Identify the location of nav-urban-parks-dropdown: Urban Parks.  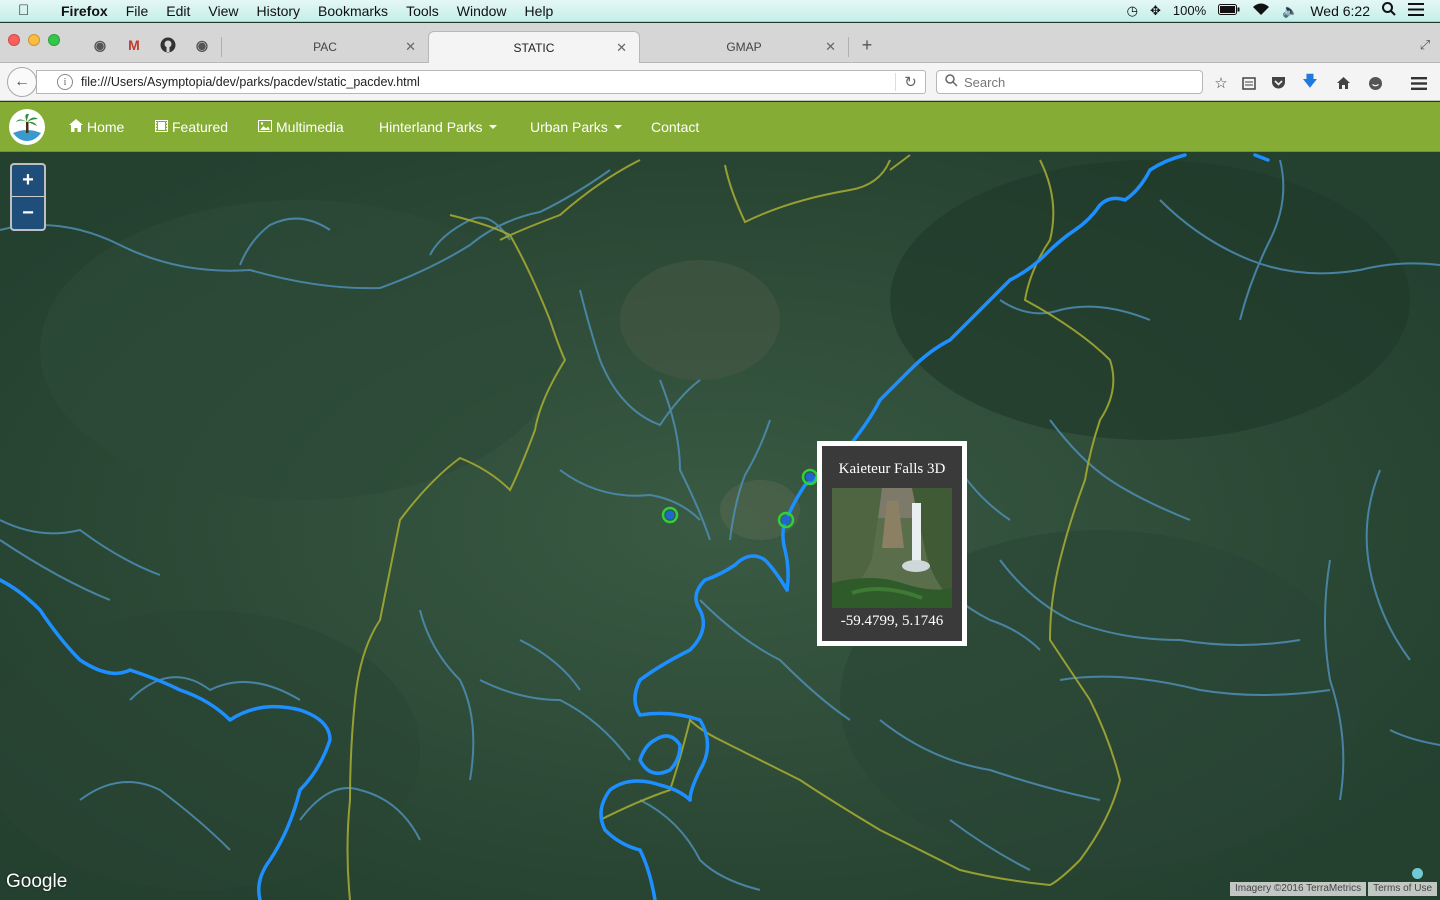
(576, 127).